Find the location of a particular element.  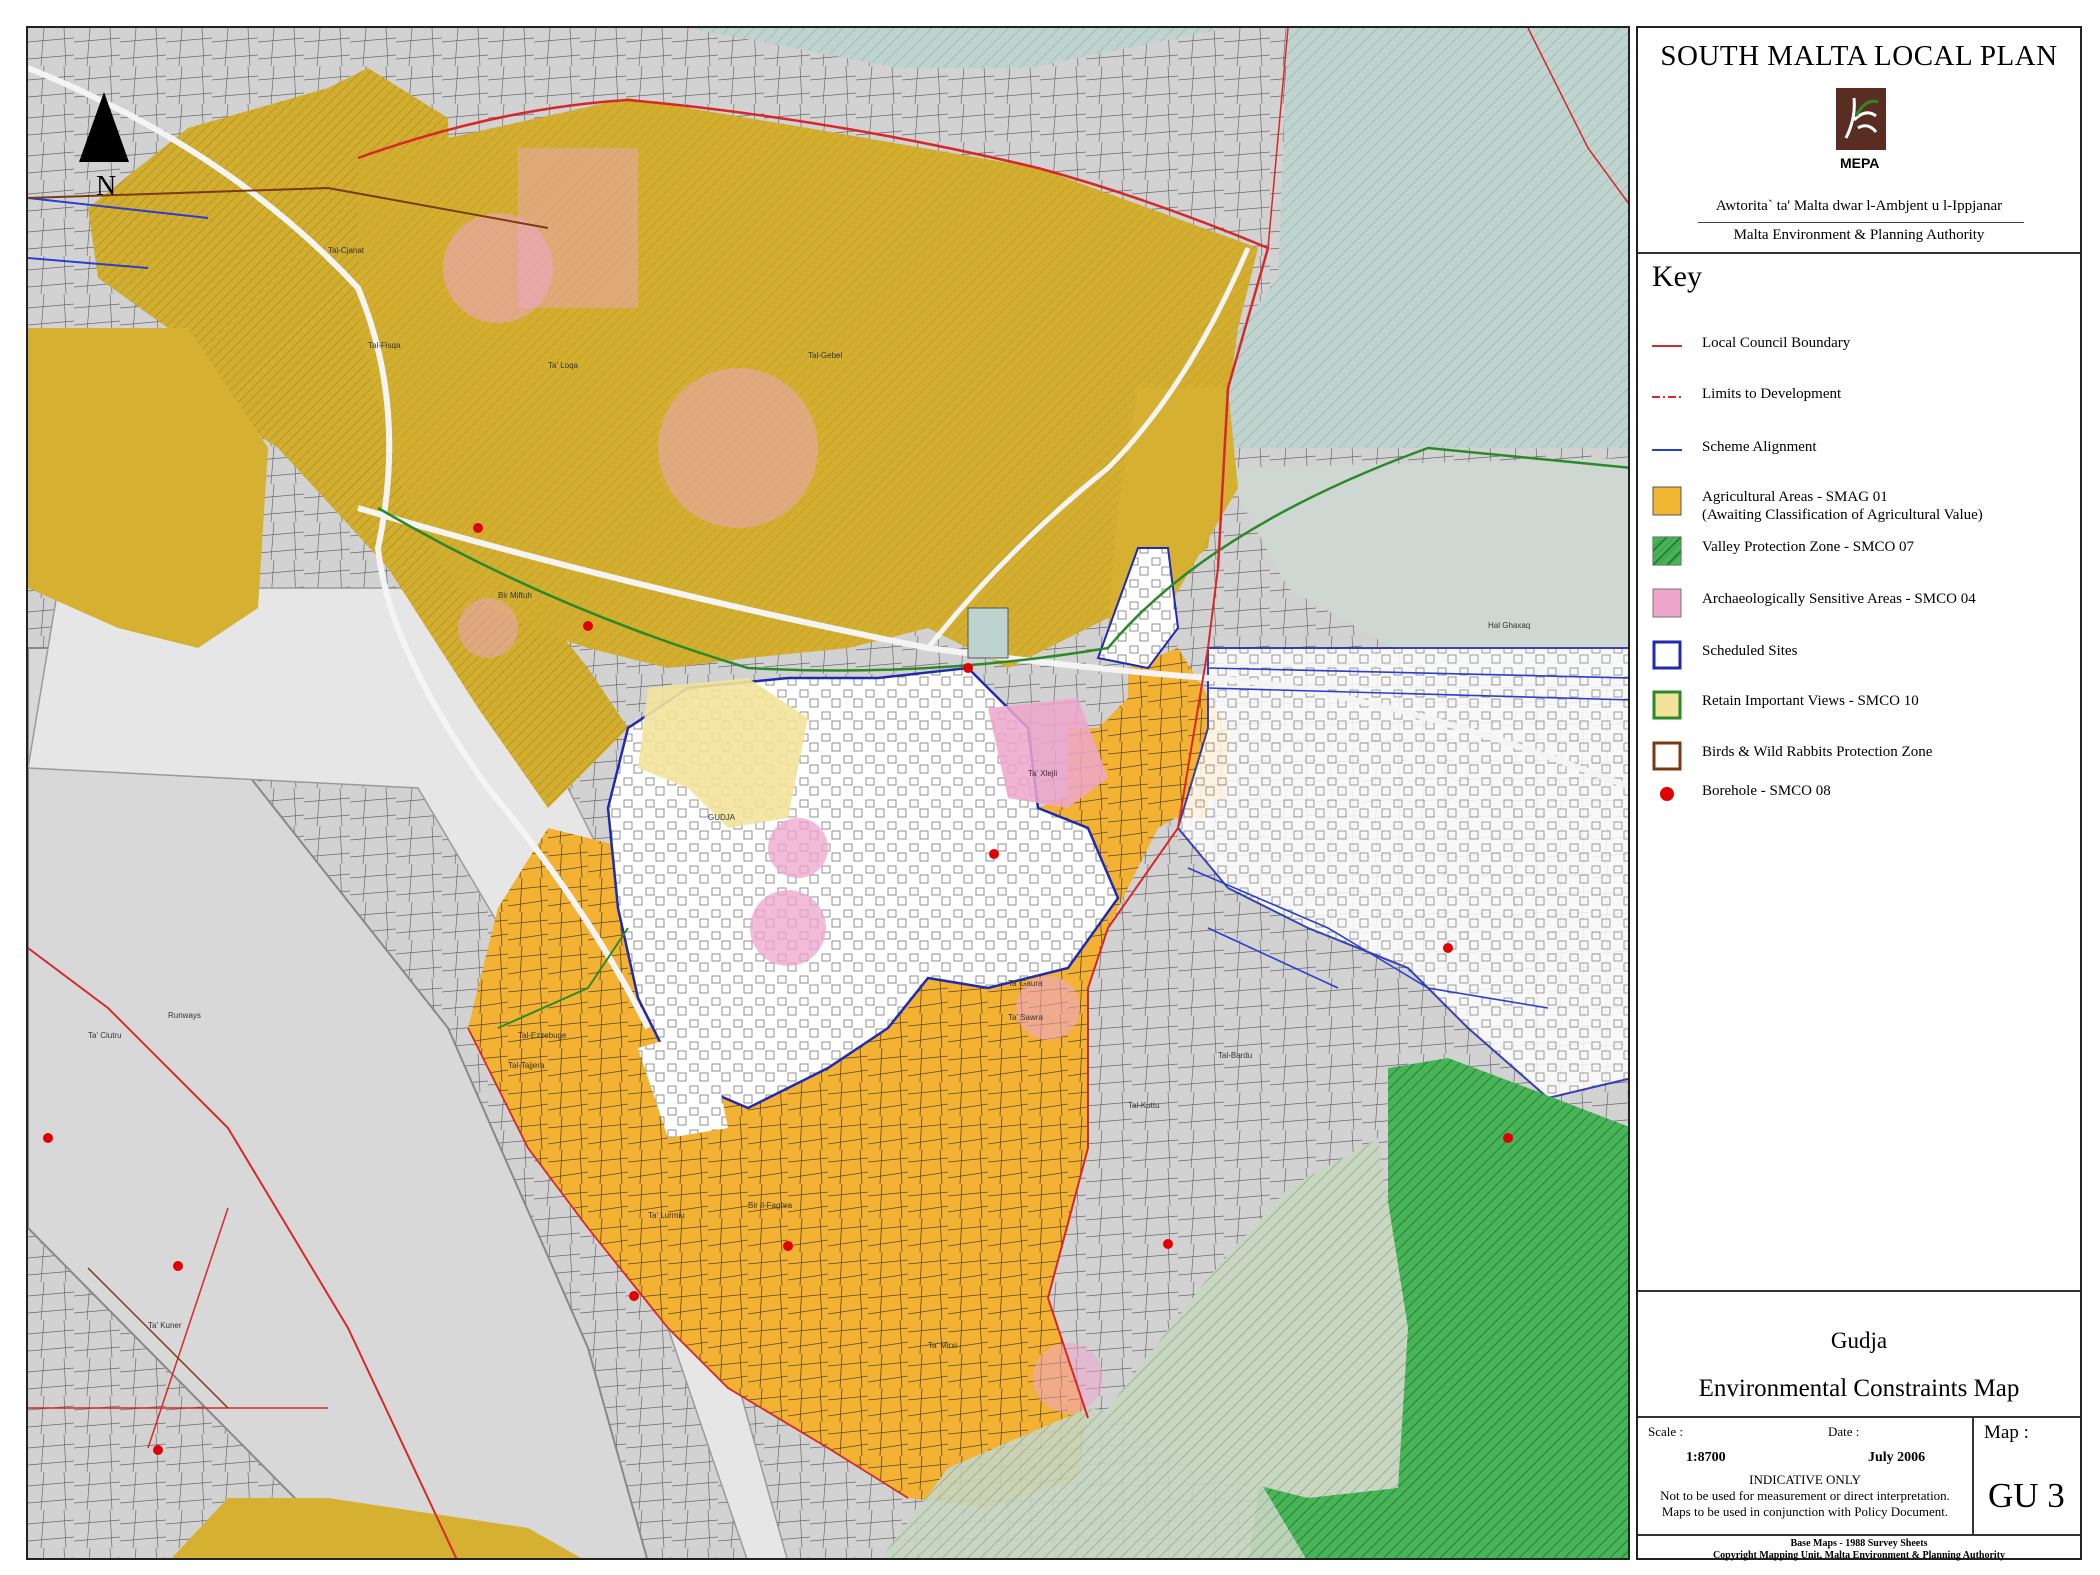

key-item-scheduled-sites: Scheduled Sites is located at coordinates (1862, 655).